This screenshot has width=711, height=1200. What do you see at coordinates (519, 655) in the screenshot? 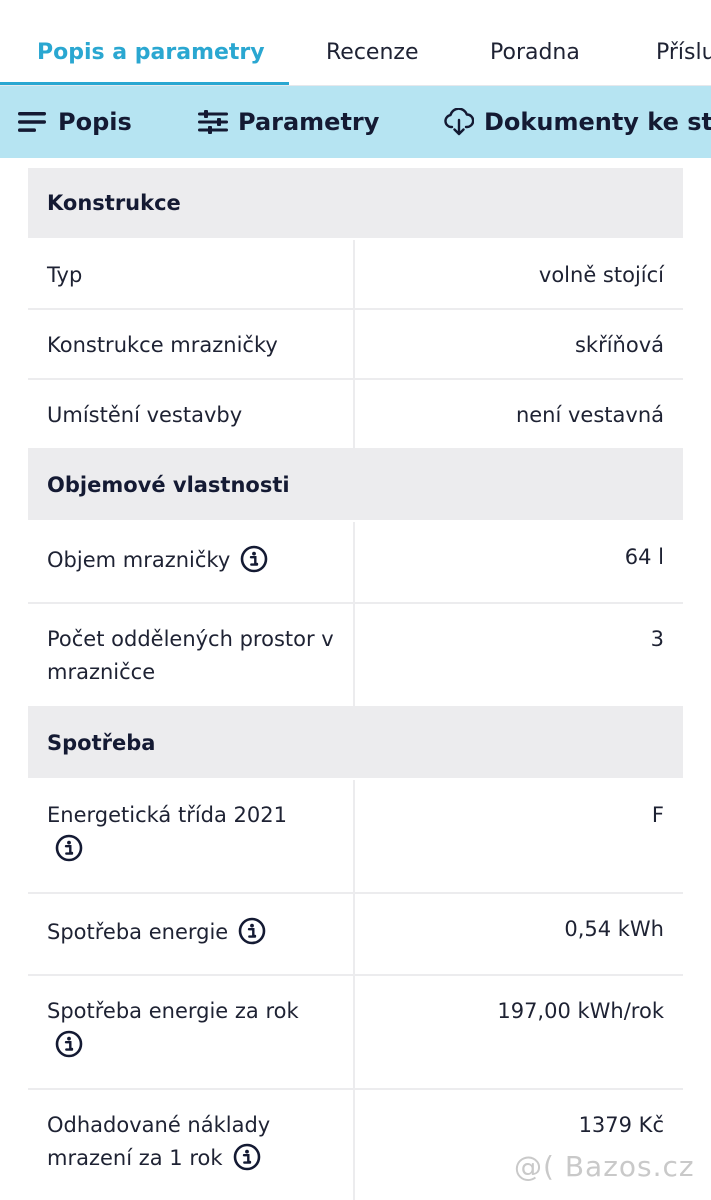
I see `row-value: 3` at bounding box center [519, 655].